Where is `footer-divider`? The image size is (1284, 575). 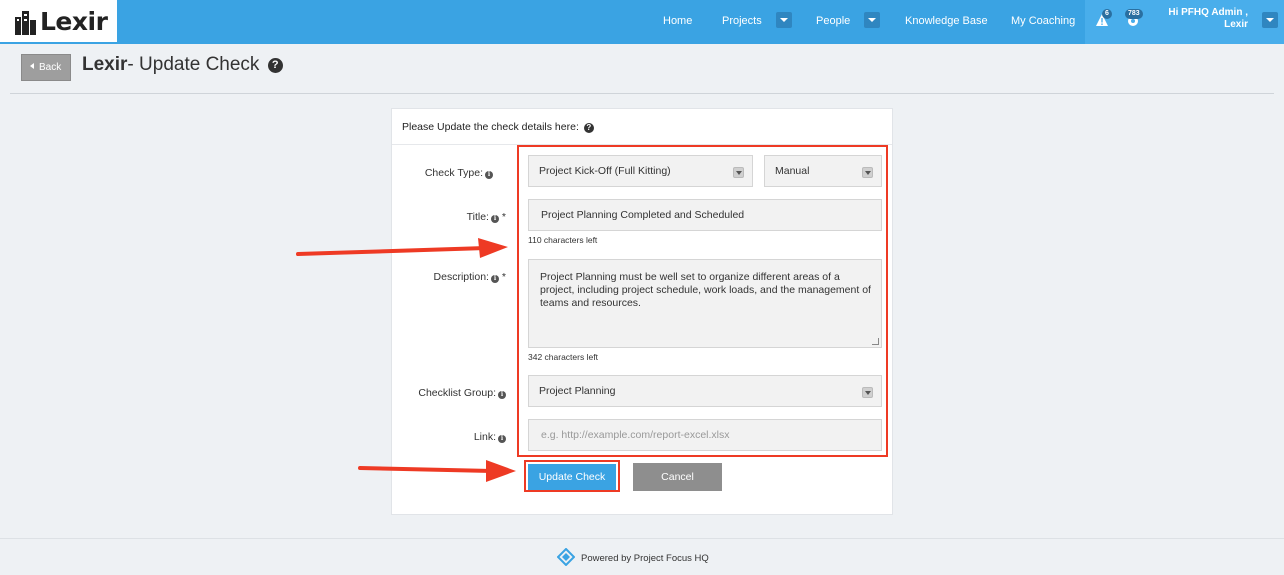
footer-divider is located at coordinates (642, 538).